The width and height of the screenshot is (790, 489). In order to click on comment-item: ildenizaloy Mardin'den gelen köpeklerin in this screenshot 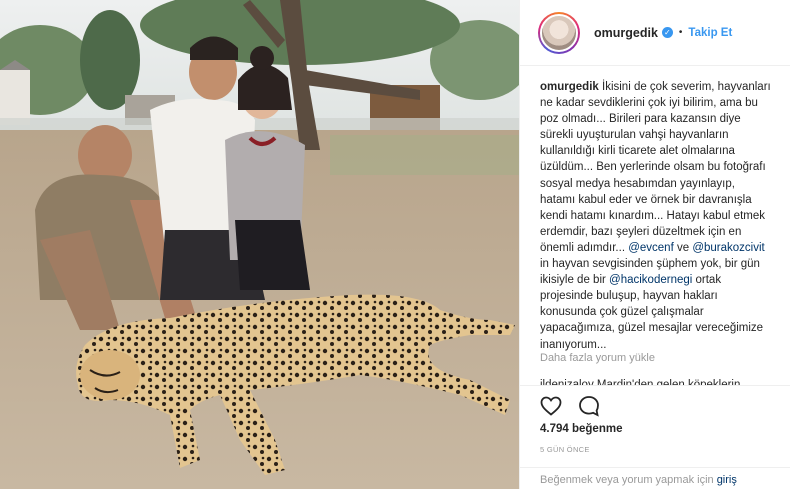, I will do `click(660, 381)`.